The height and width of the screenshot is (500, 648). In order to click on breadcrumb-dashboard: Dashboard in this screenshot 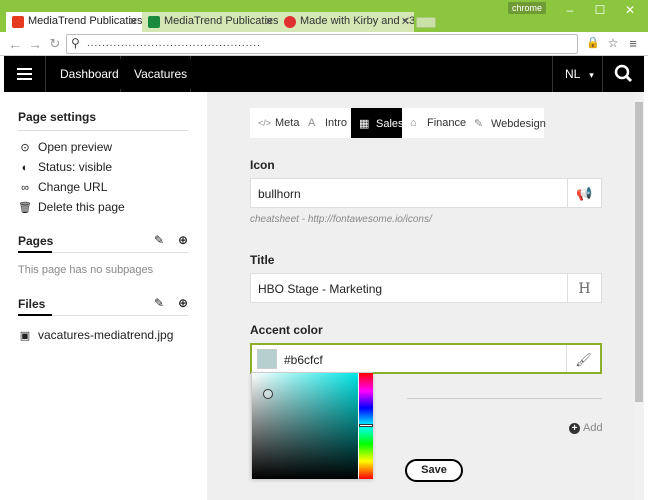, I will do `click(89, 74)`.